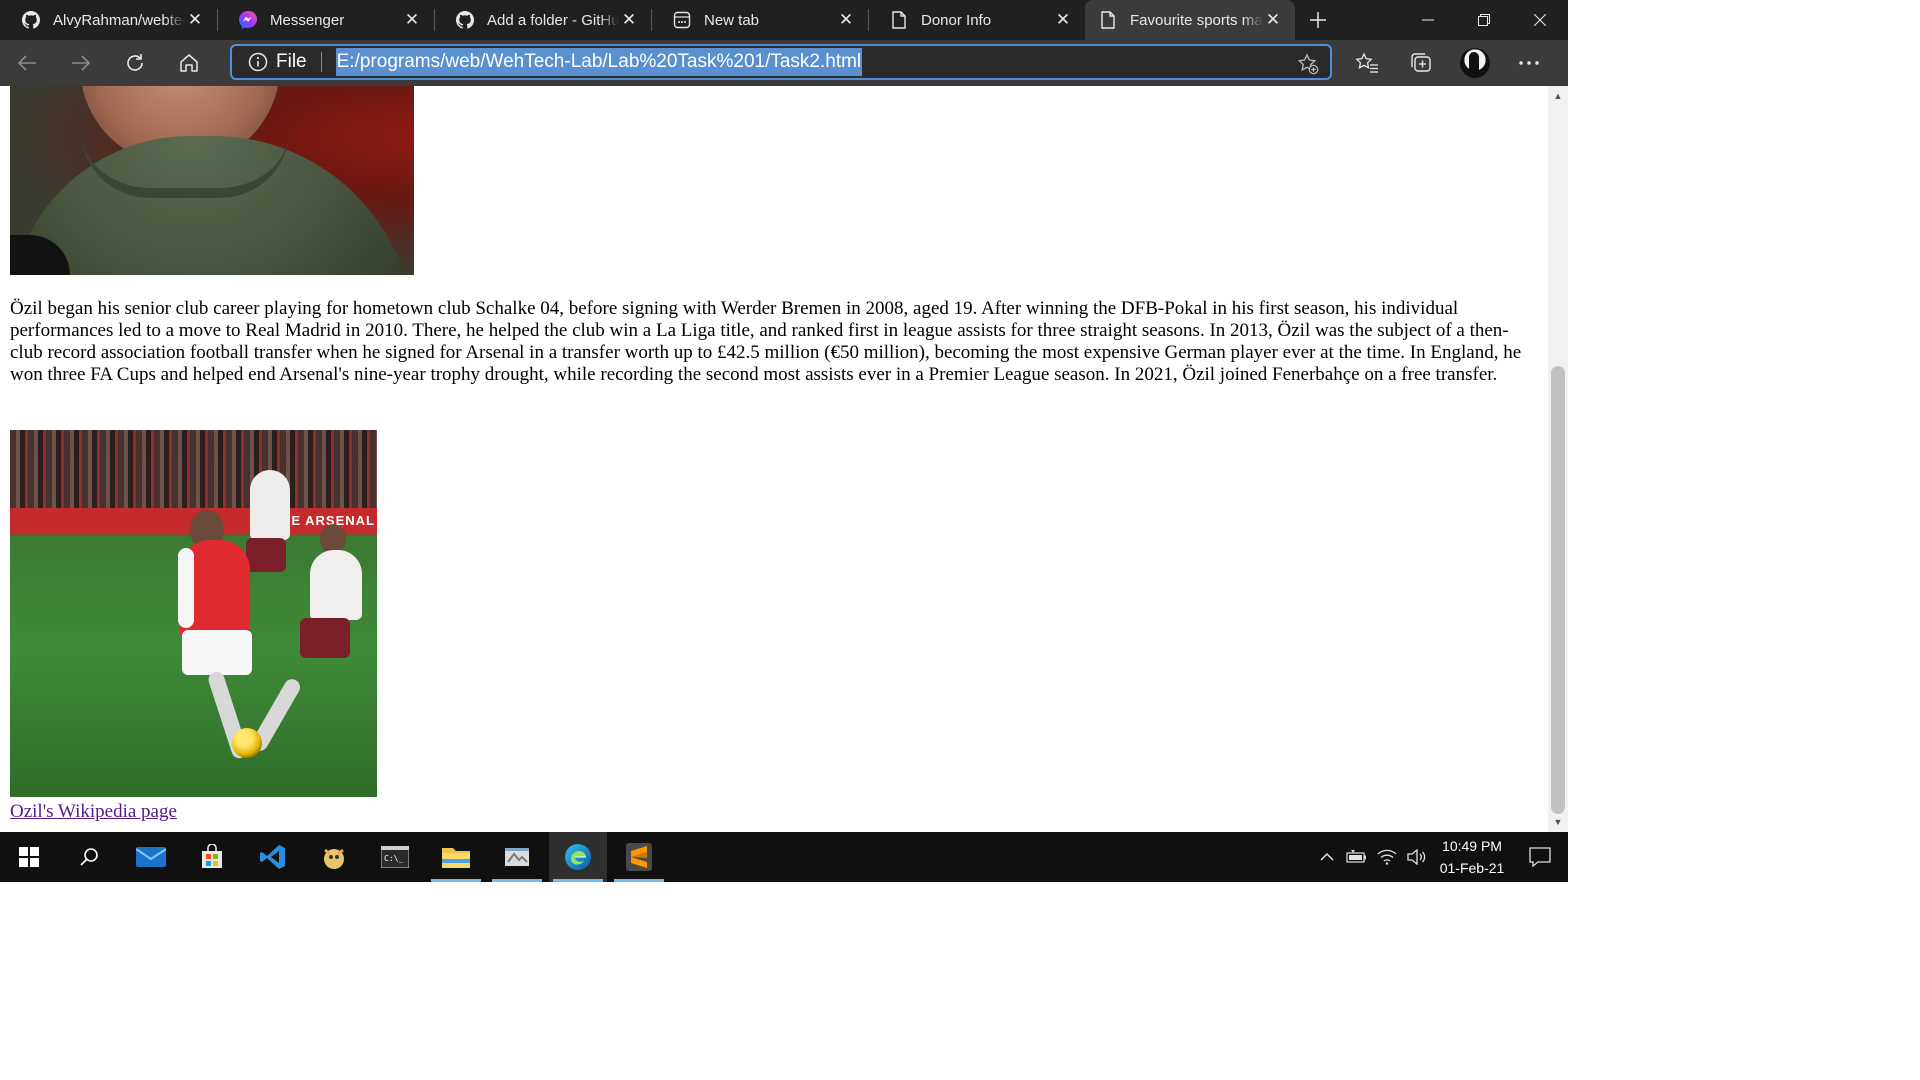 The image size is (1920, 1080). I want to click on player-2-shorts, so click(325, 638).